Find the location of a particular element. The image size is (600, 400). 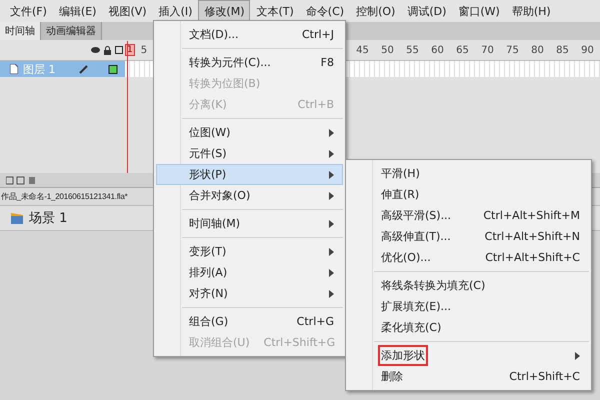

menu-item: 高级伸直(T)... Ctrl+Alt+Shift+N is located at coordinates (468, 236).